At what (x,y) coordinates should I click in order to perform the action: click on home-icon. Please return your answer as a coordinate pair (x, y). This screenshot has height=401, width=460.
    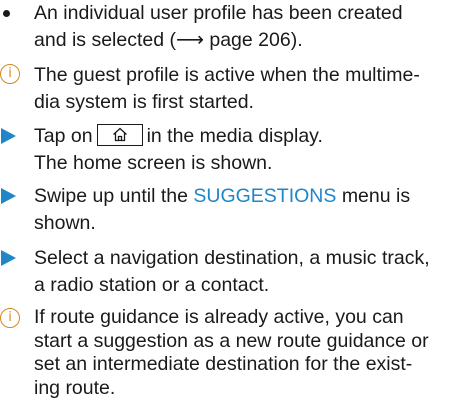
    Looking at the image, I should click on (119, 135).